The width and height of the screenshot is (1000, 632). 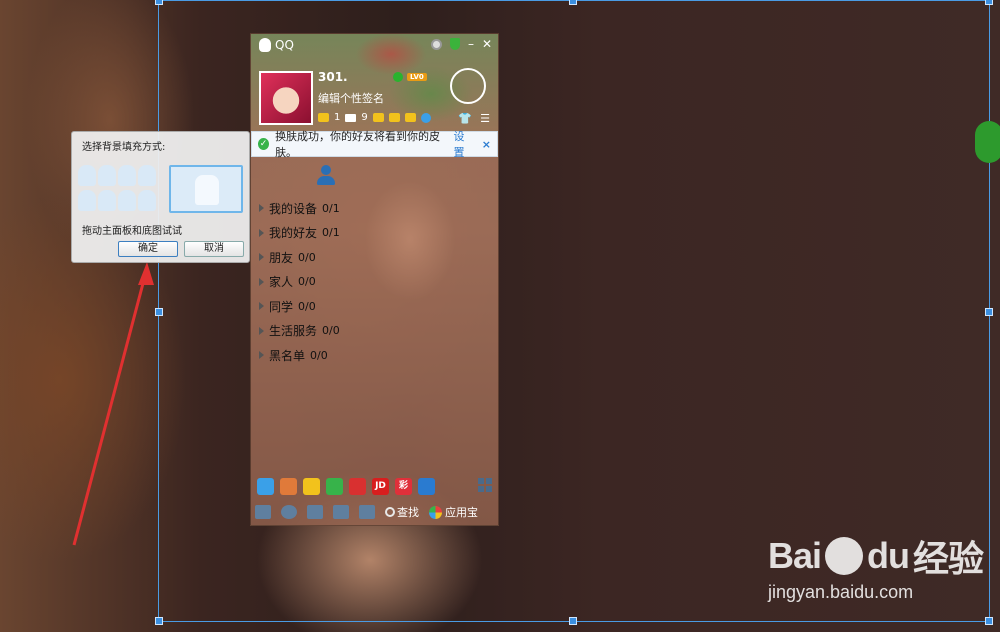 What do you see at coordinates (284, 45) in the screenshot?
I see `app-title: QQ` at bounding box center [284, 45].